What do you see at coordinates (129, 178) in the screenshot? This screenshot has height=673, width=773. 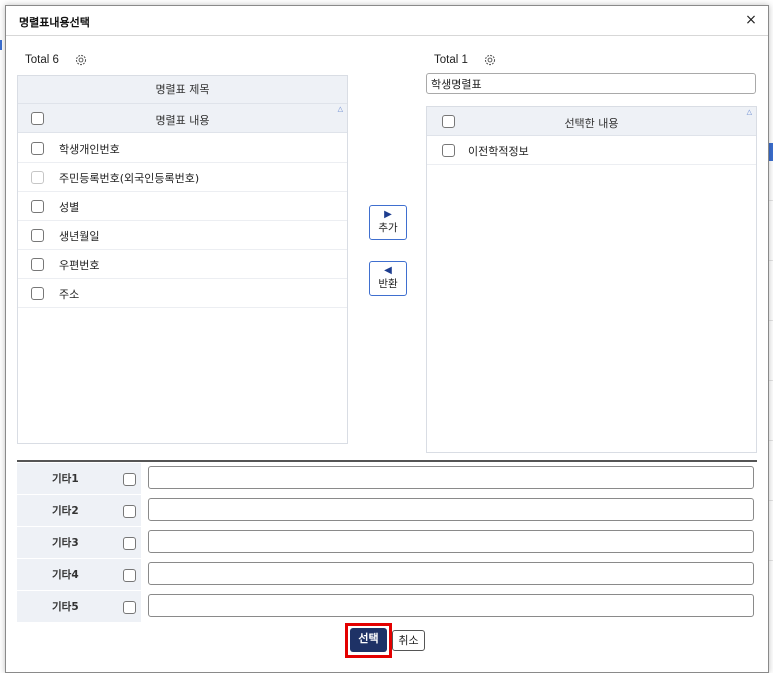 I see `left-row-label: 주민등록번호(외국인등록번호)` at bounding box center [129, 178].